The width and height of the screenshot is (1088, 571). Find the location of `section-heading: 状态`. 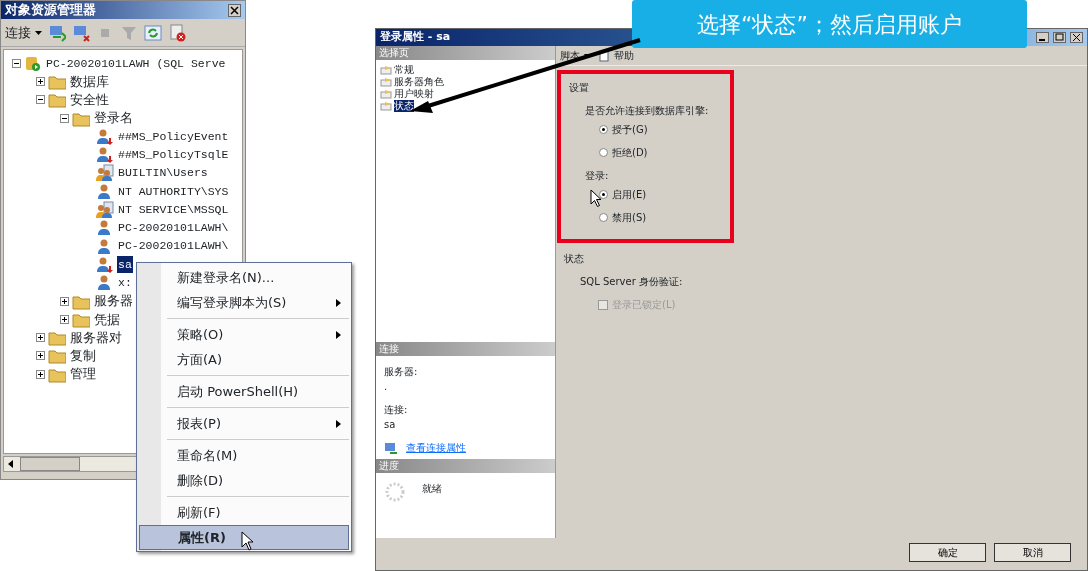

section-heading: 状态 is located at coordinates (574, 259).